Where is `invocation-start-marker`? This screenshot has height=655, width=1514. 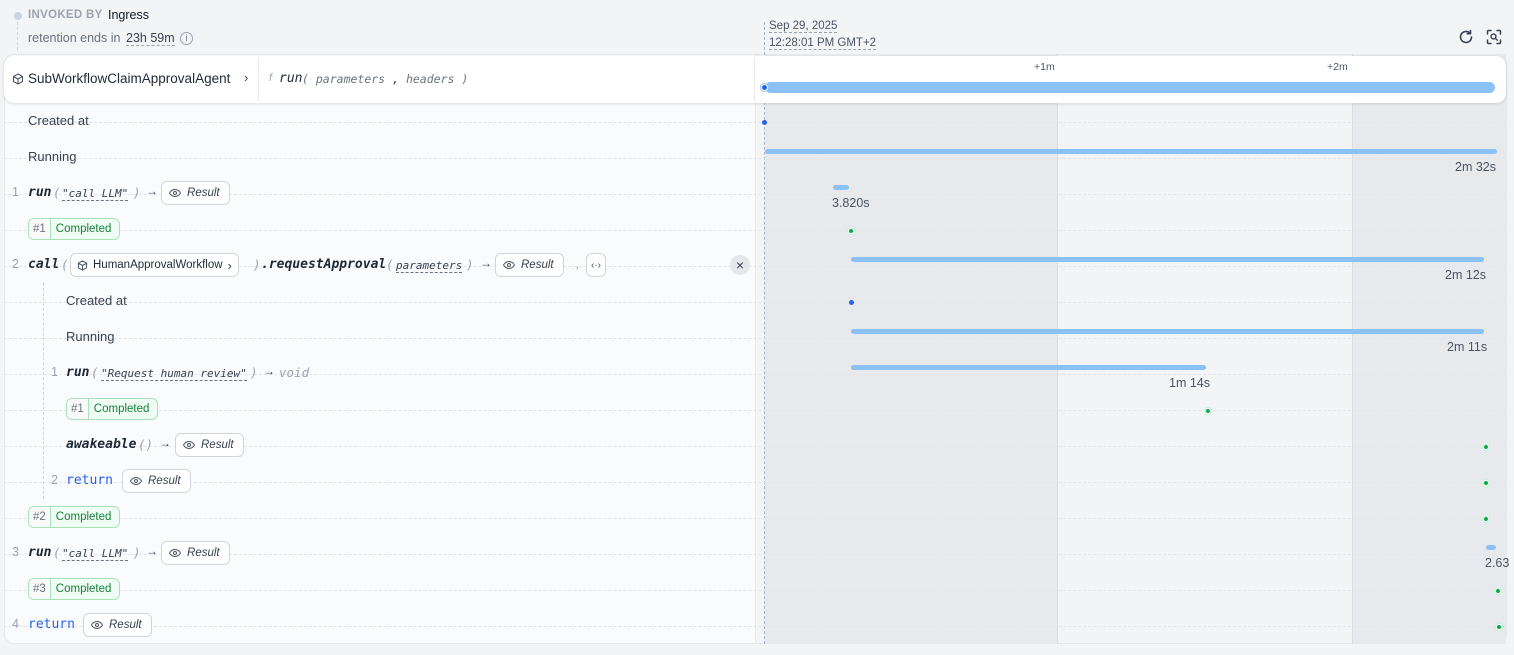 invocation-start-marker is located at coordinates (764, 87).